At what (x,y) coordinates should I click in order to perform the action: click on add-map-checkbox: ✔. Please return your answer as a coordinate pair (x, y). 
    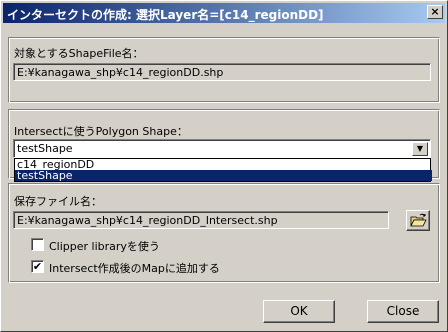
    Looking at the image, I should click on (37, 266).